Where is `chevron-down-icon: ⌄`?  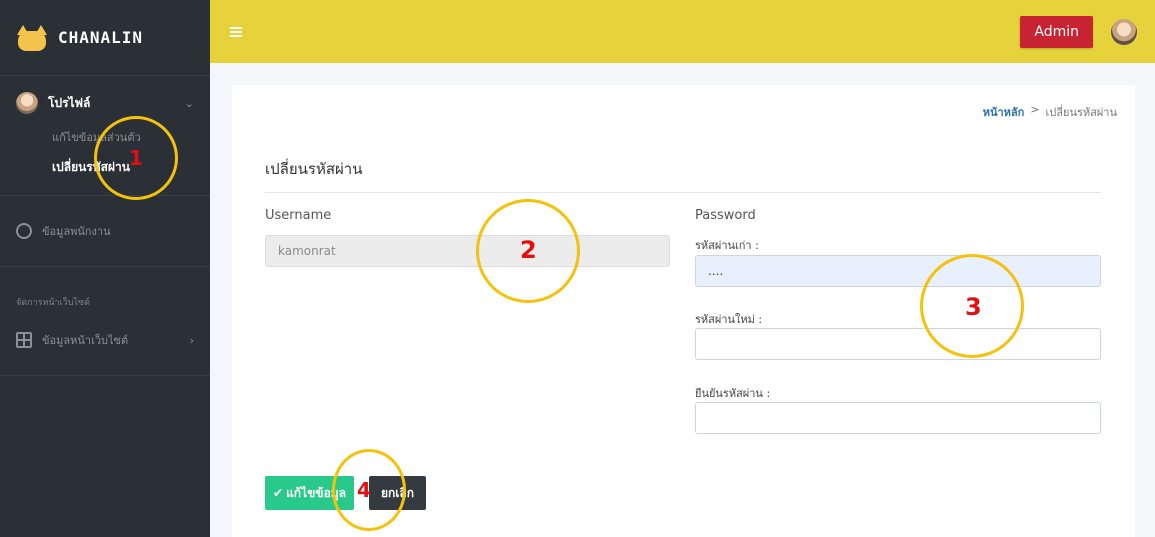
chevron-down-icon: ⌄ is located at coordinates (189, 103).